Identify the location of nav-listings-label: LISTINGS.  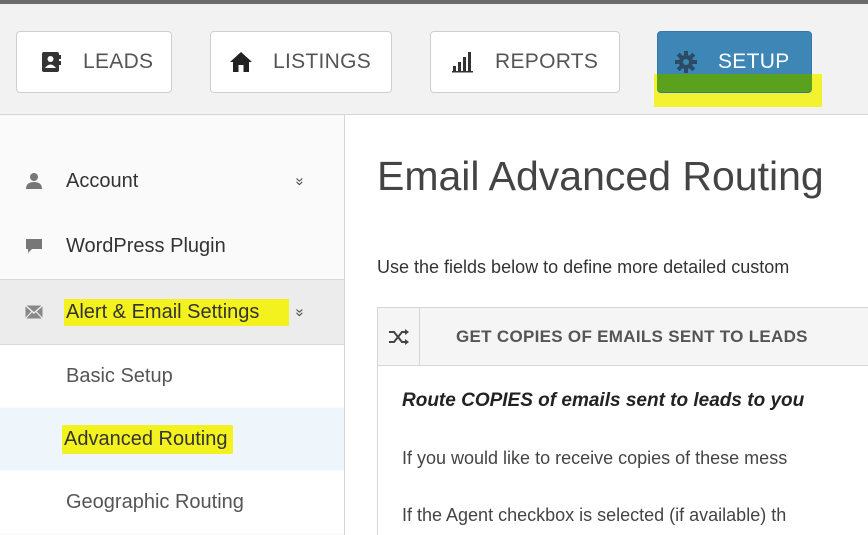
(322, 61).